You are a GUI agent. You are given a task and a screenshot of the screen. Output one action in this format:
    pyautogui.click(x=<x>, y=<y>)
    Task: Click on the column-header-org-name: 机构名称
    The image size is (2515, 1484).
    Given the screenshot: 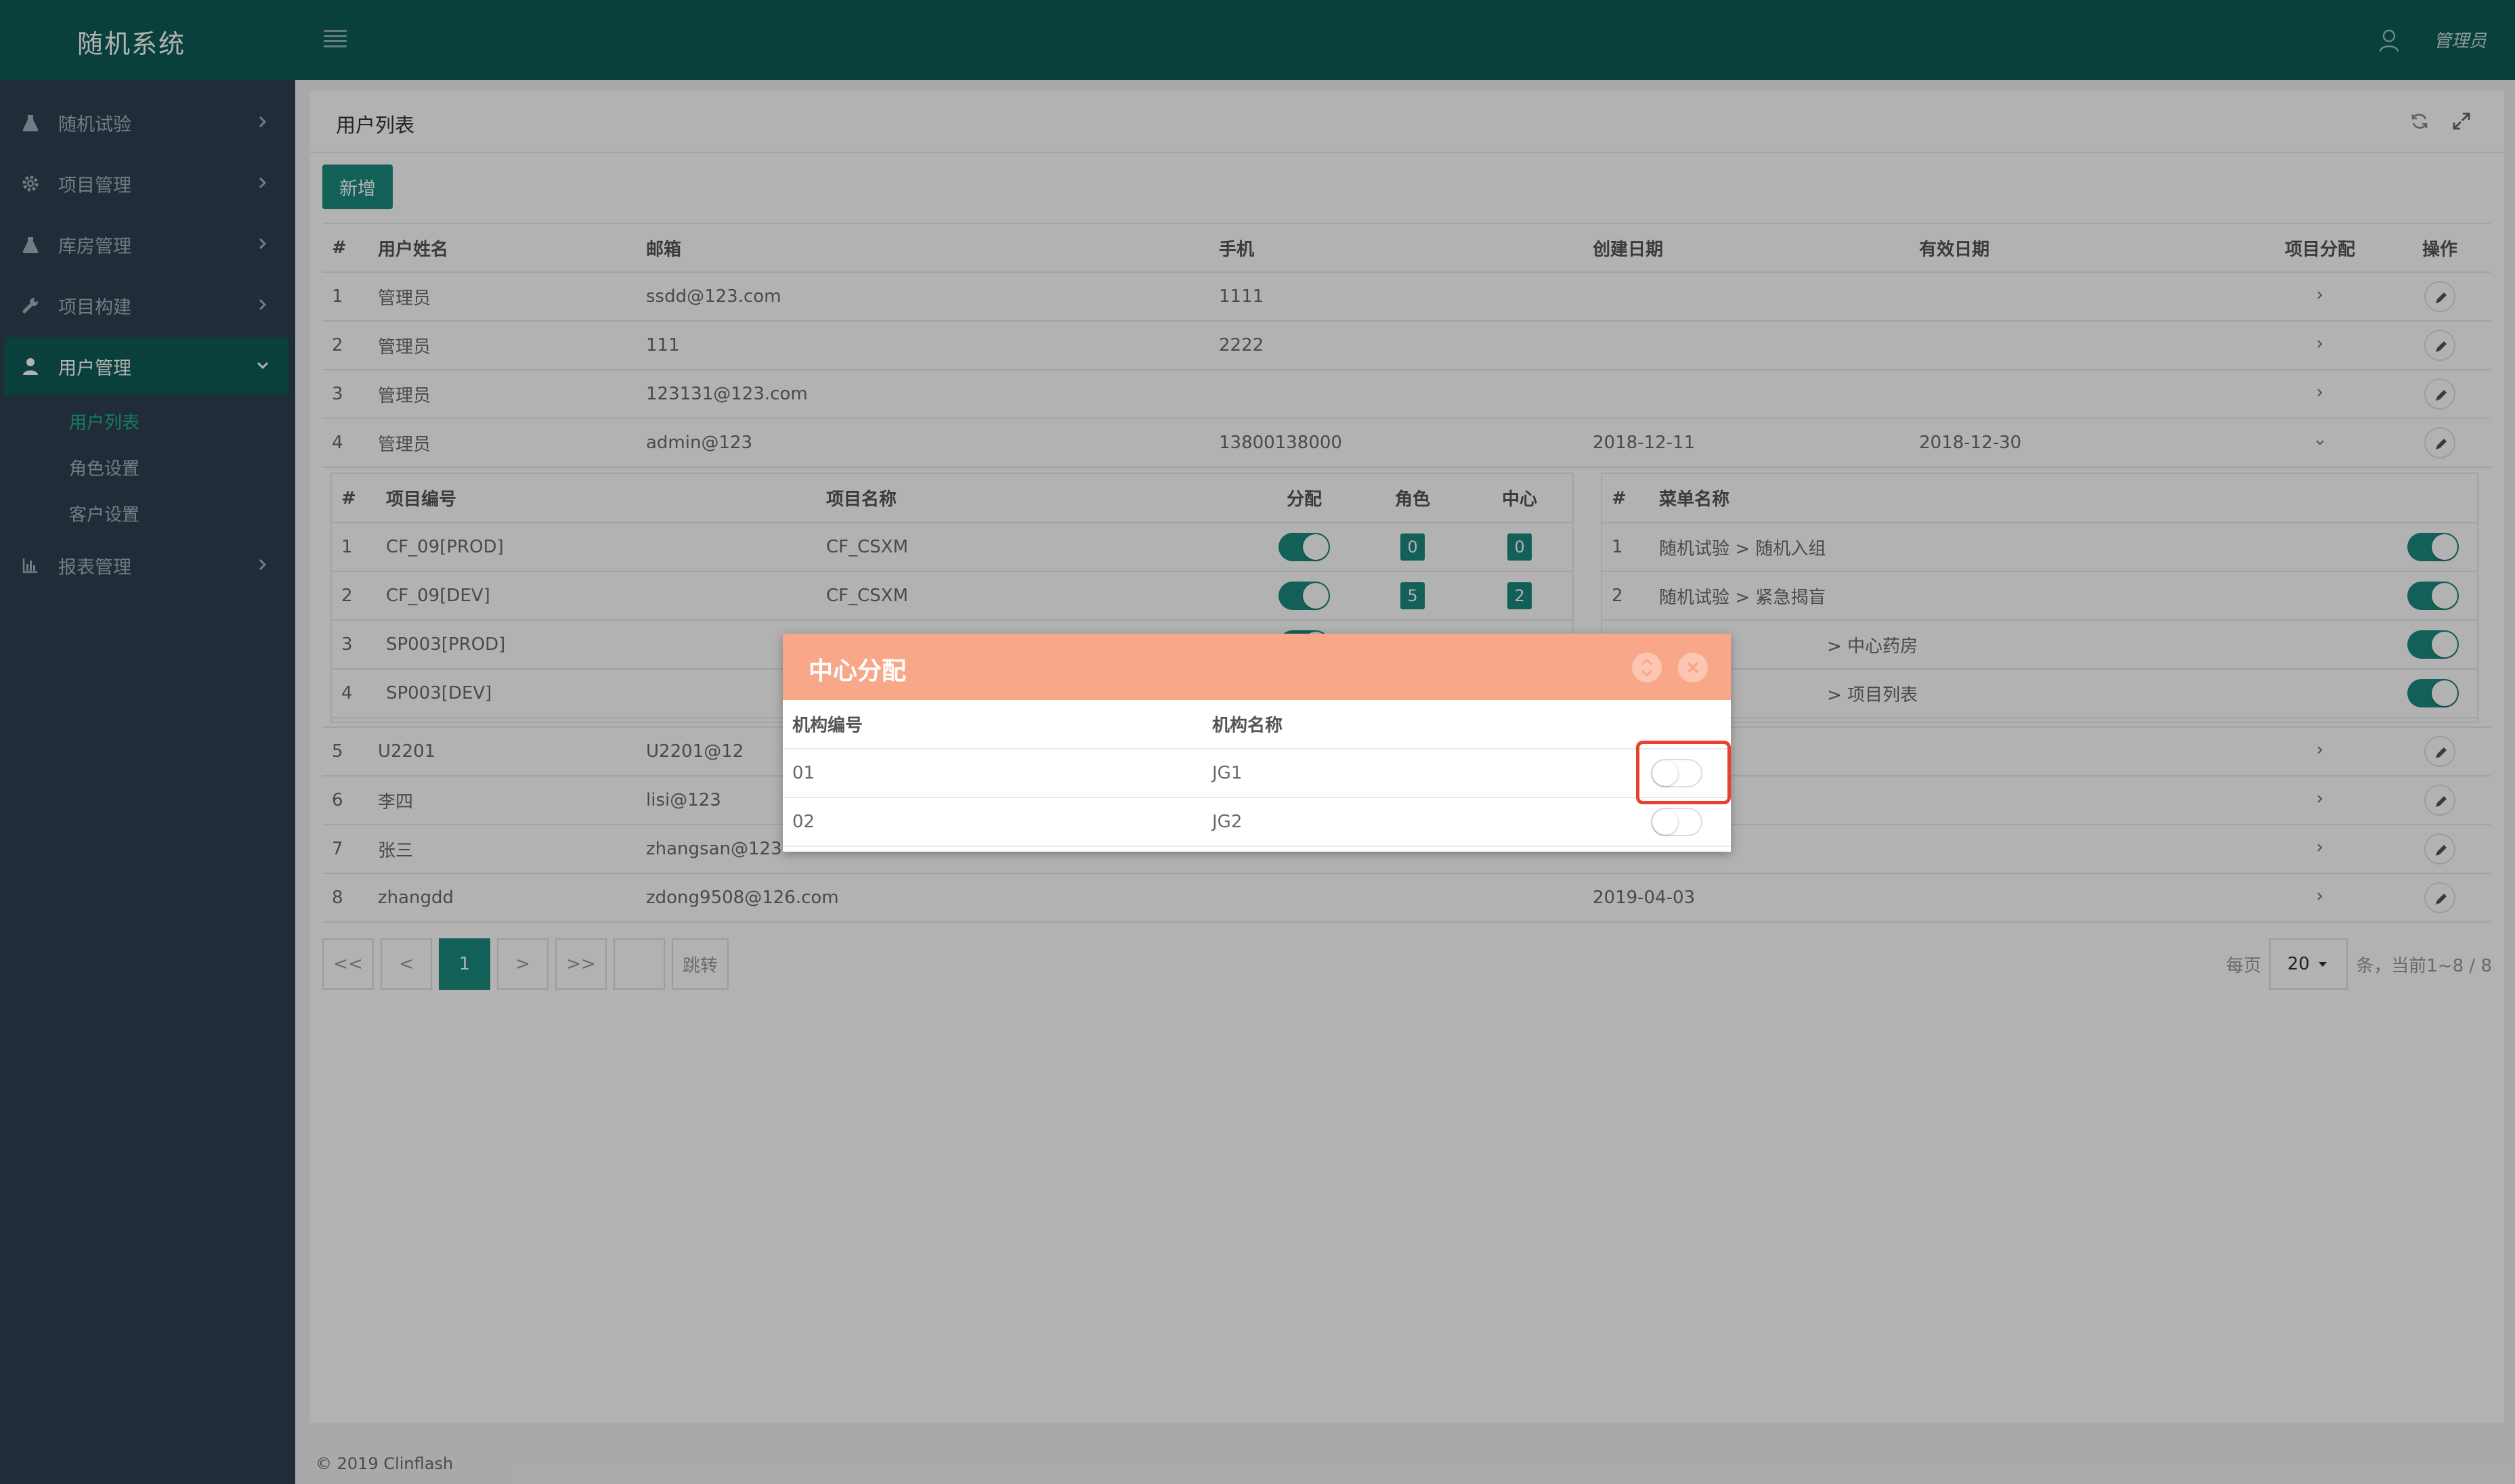 What is the action you would take?
    pyautogui.click(x=1413, y=724)
    